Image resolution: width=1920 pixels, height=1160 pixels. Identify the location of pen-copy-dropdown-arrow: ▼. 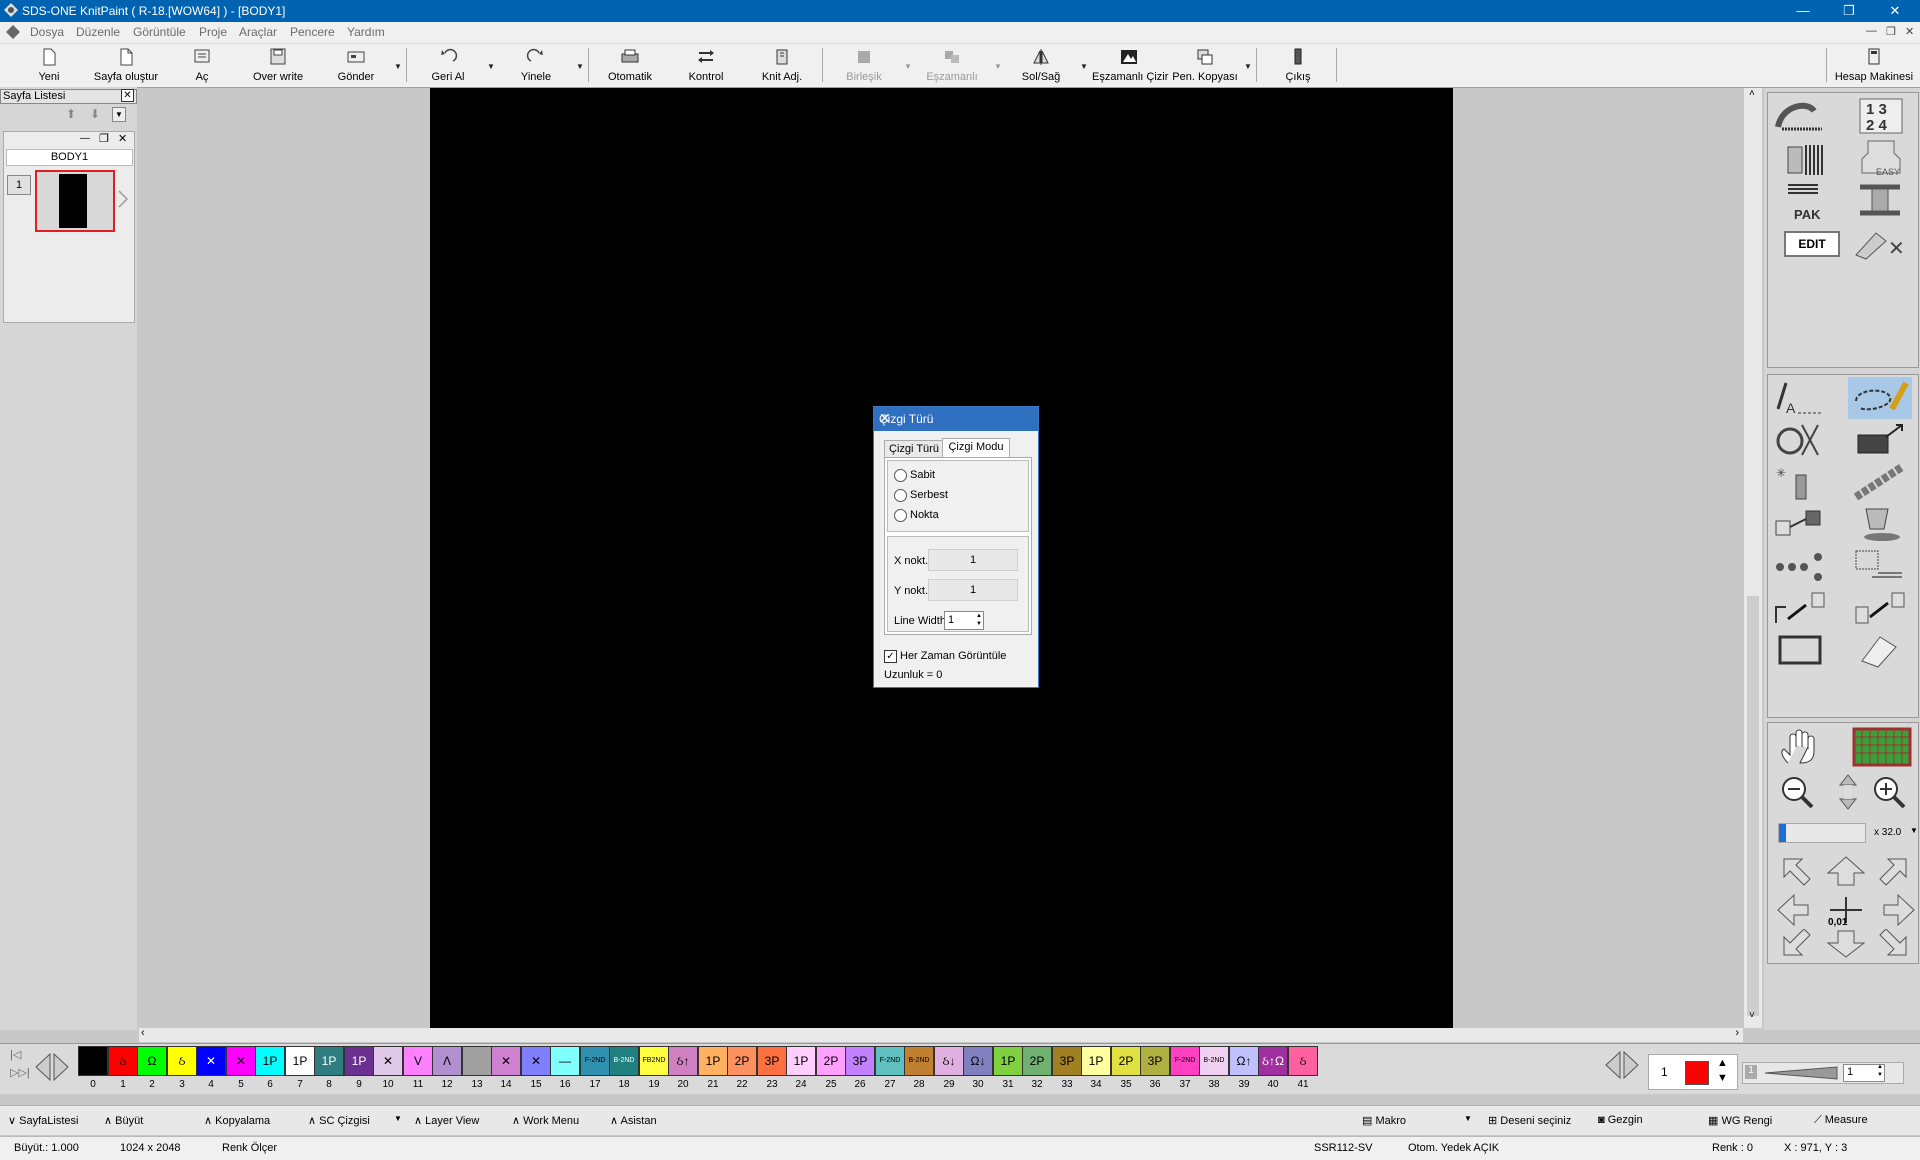
(1248, 66).